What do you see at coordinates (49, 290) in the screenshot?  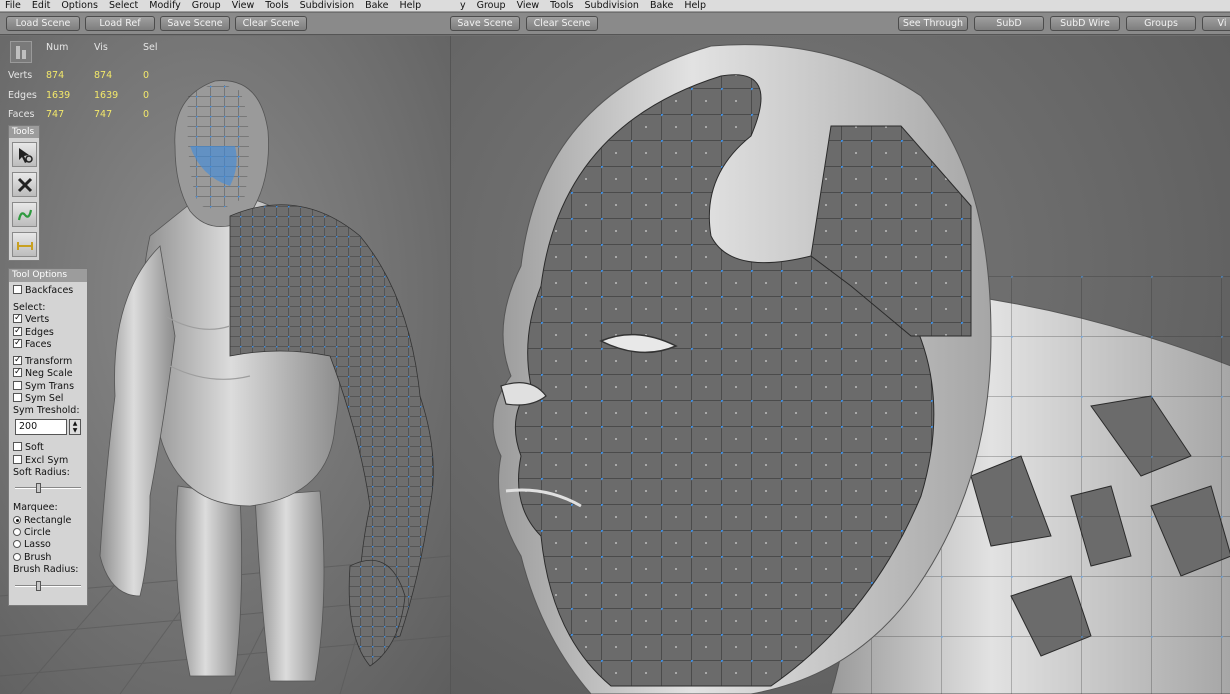 I see `checkbox-label: Backfaces` at bounding box center [49, 290].